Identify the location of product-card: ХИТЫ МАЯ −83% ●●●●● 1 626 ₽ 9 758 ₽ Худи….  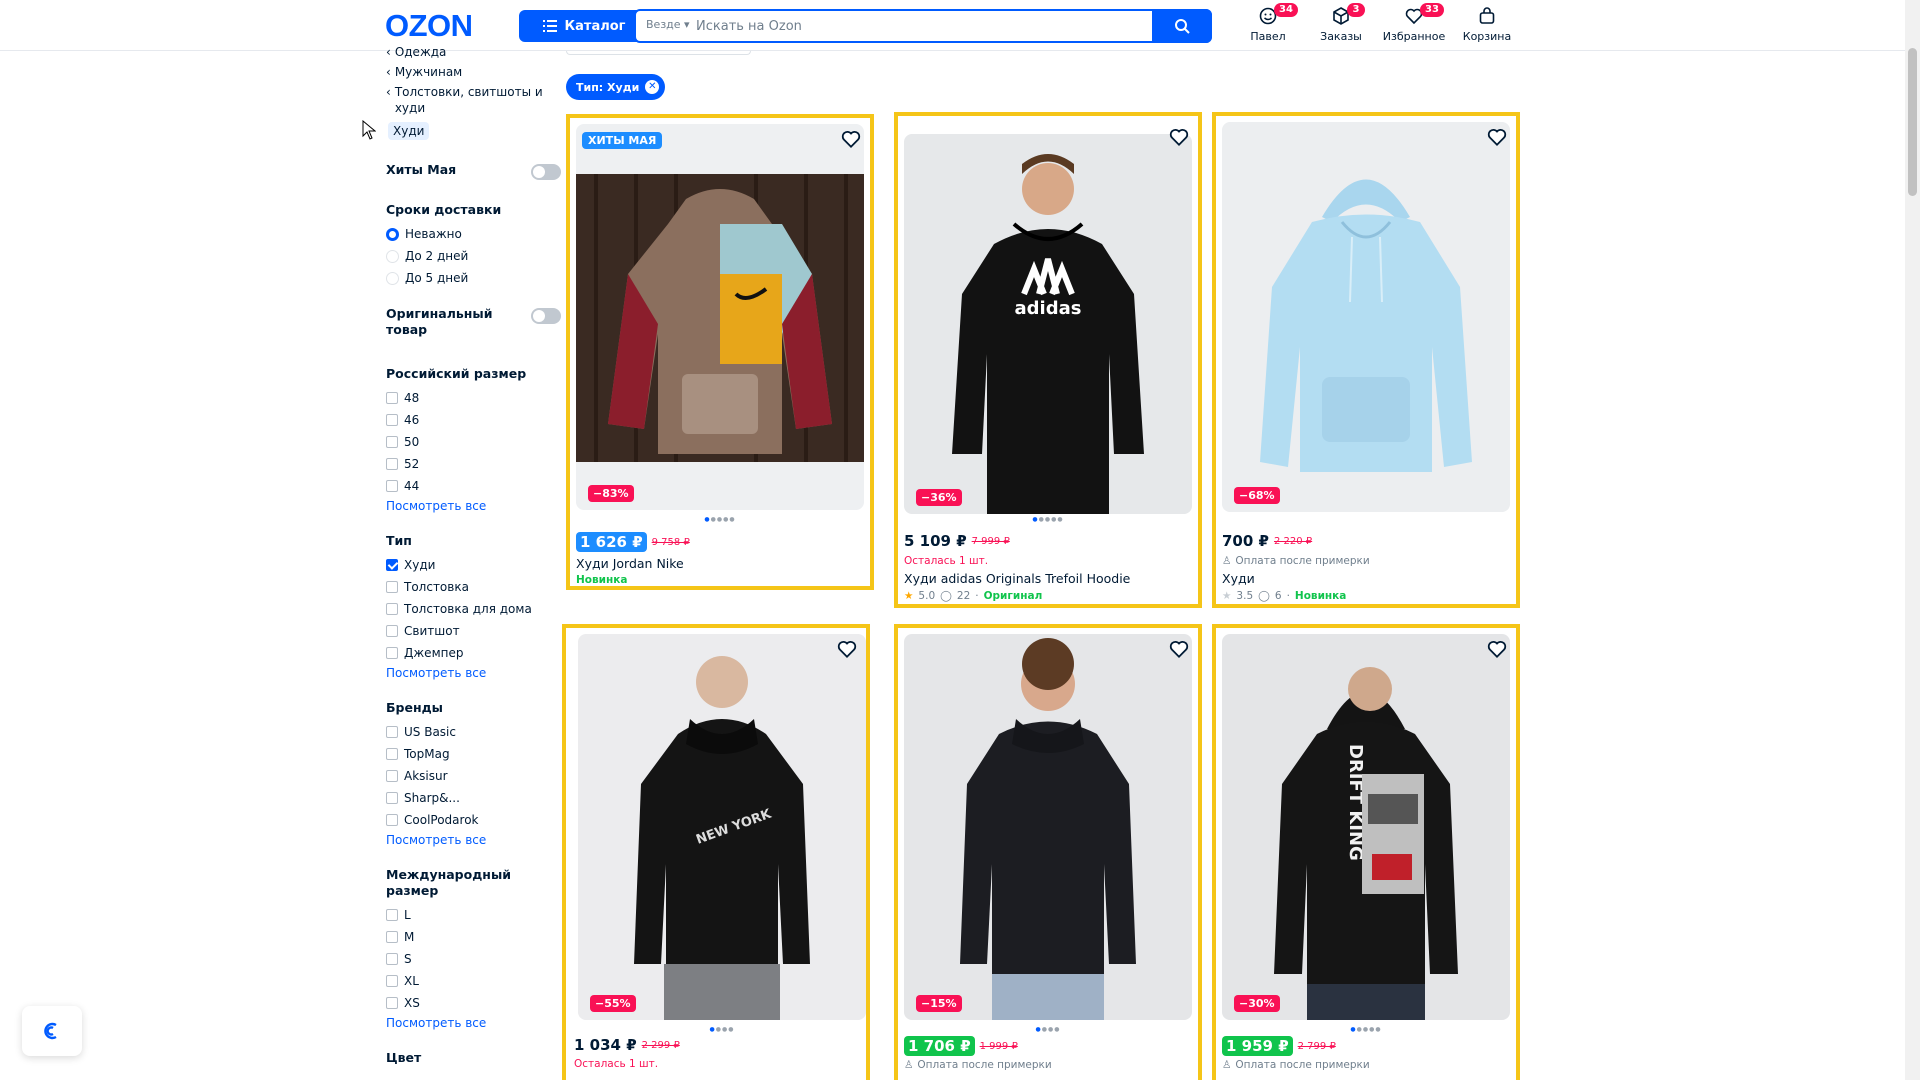
(720, 352).